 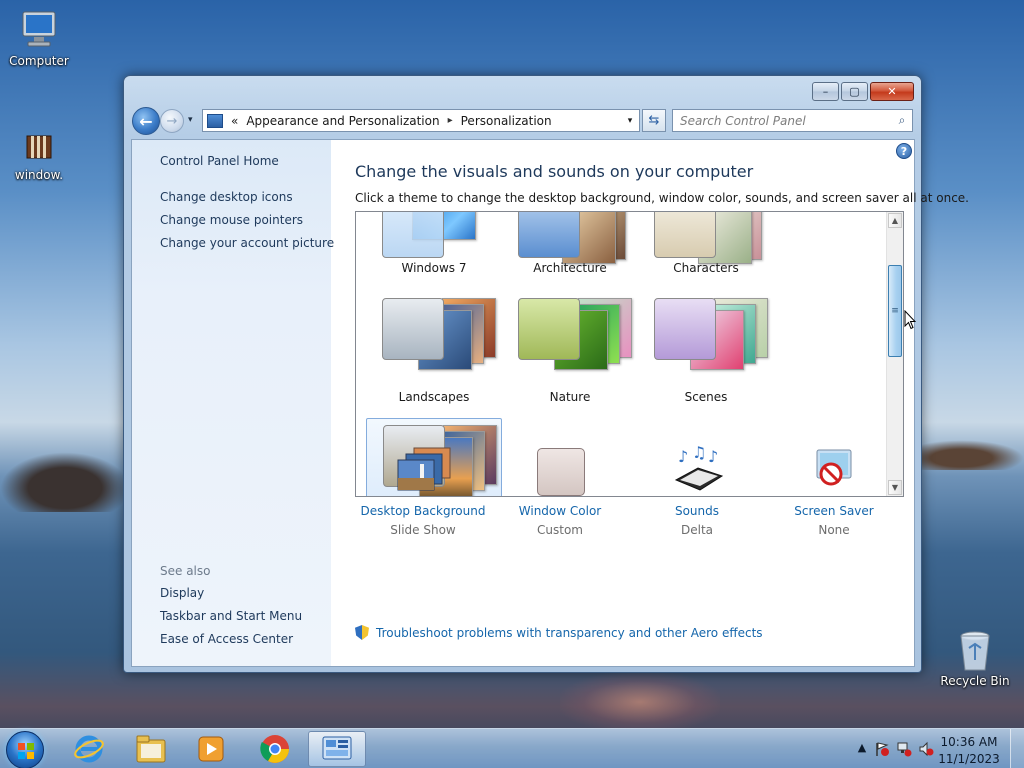 What do you see at coordinates (902, 120) in the screenshot?
I see `search-icon: ⌕` at bounding box center [902, 120].